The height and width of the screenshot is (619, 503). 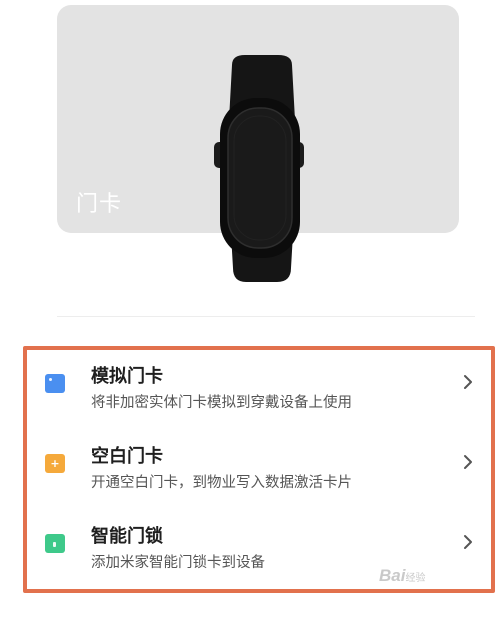 I want to click on menu-item-subtitle: 将非加密实体门卡模拟到穿戴设备上使用, so click(x=221, y=403).